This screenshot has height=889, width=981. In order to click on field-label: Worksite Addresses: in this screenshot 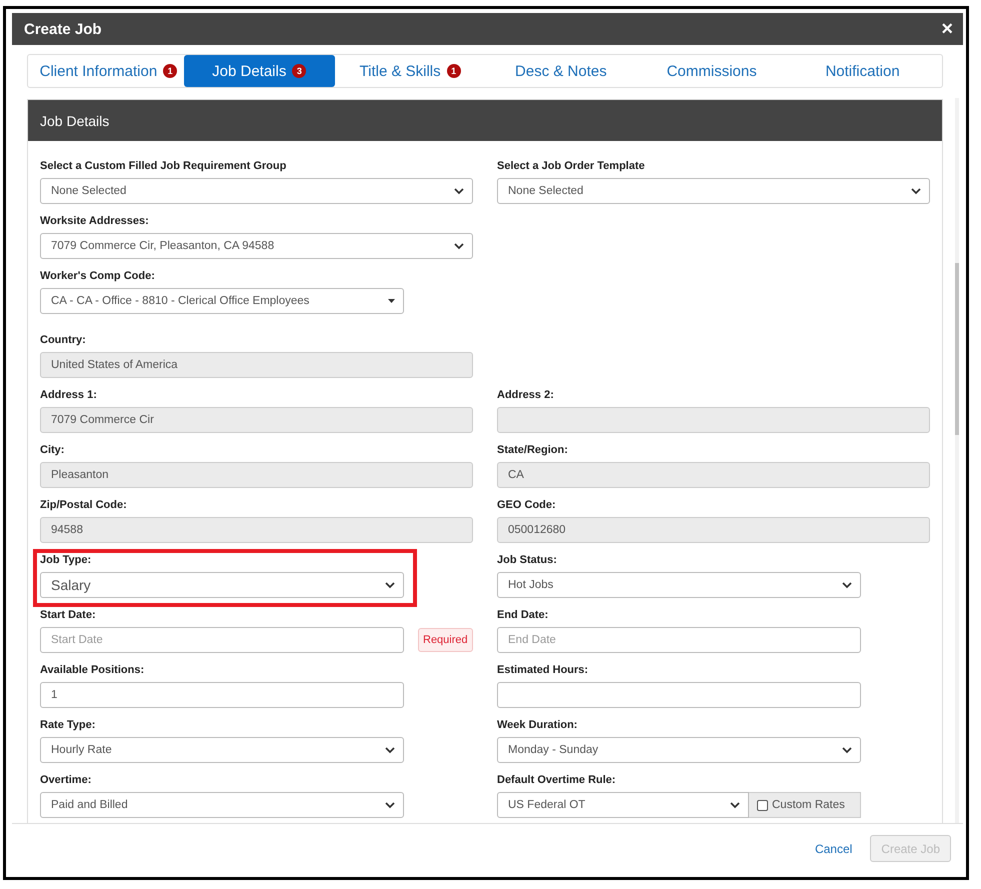, I will do `click(95, 221)`.